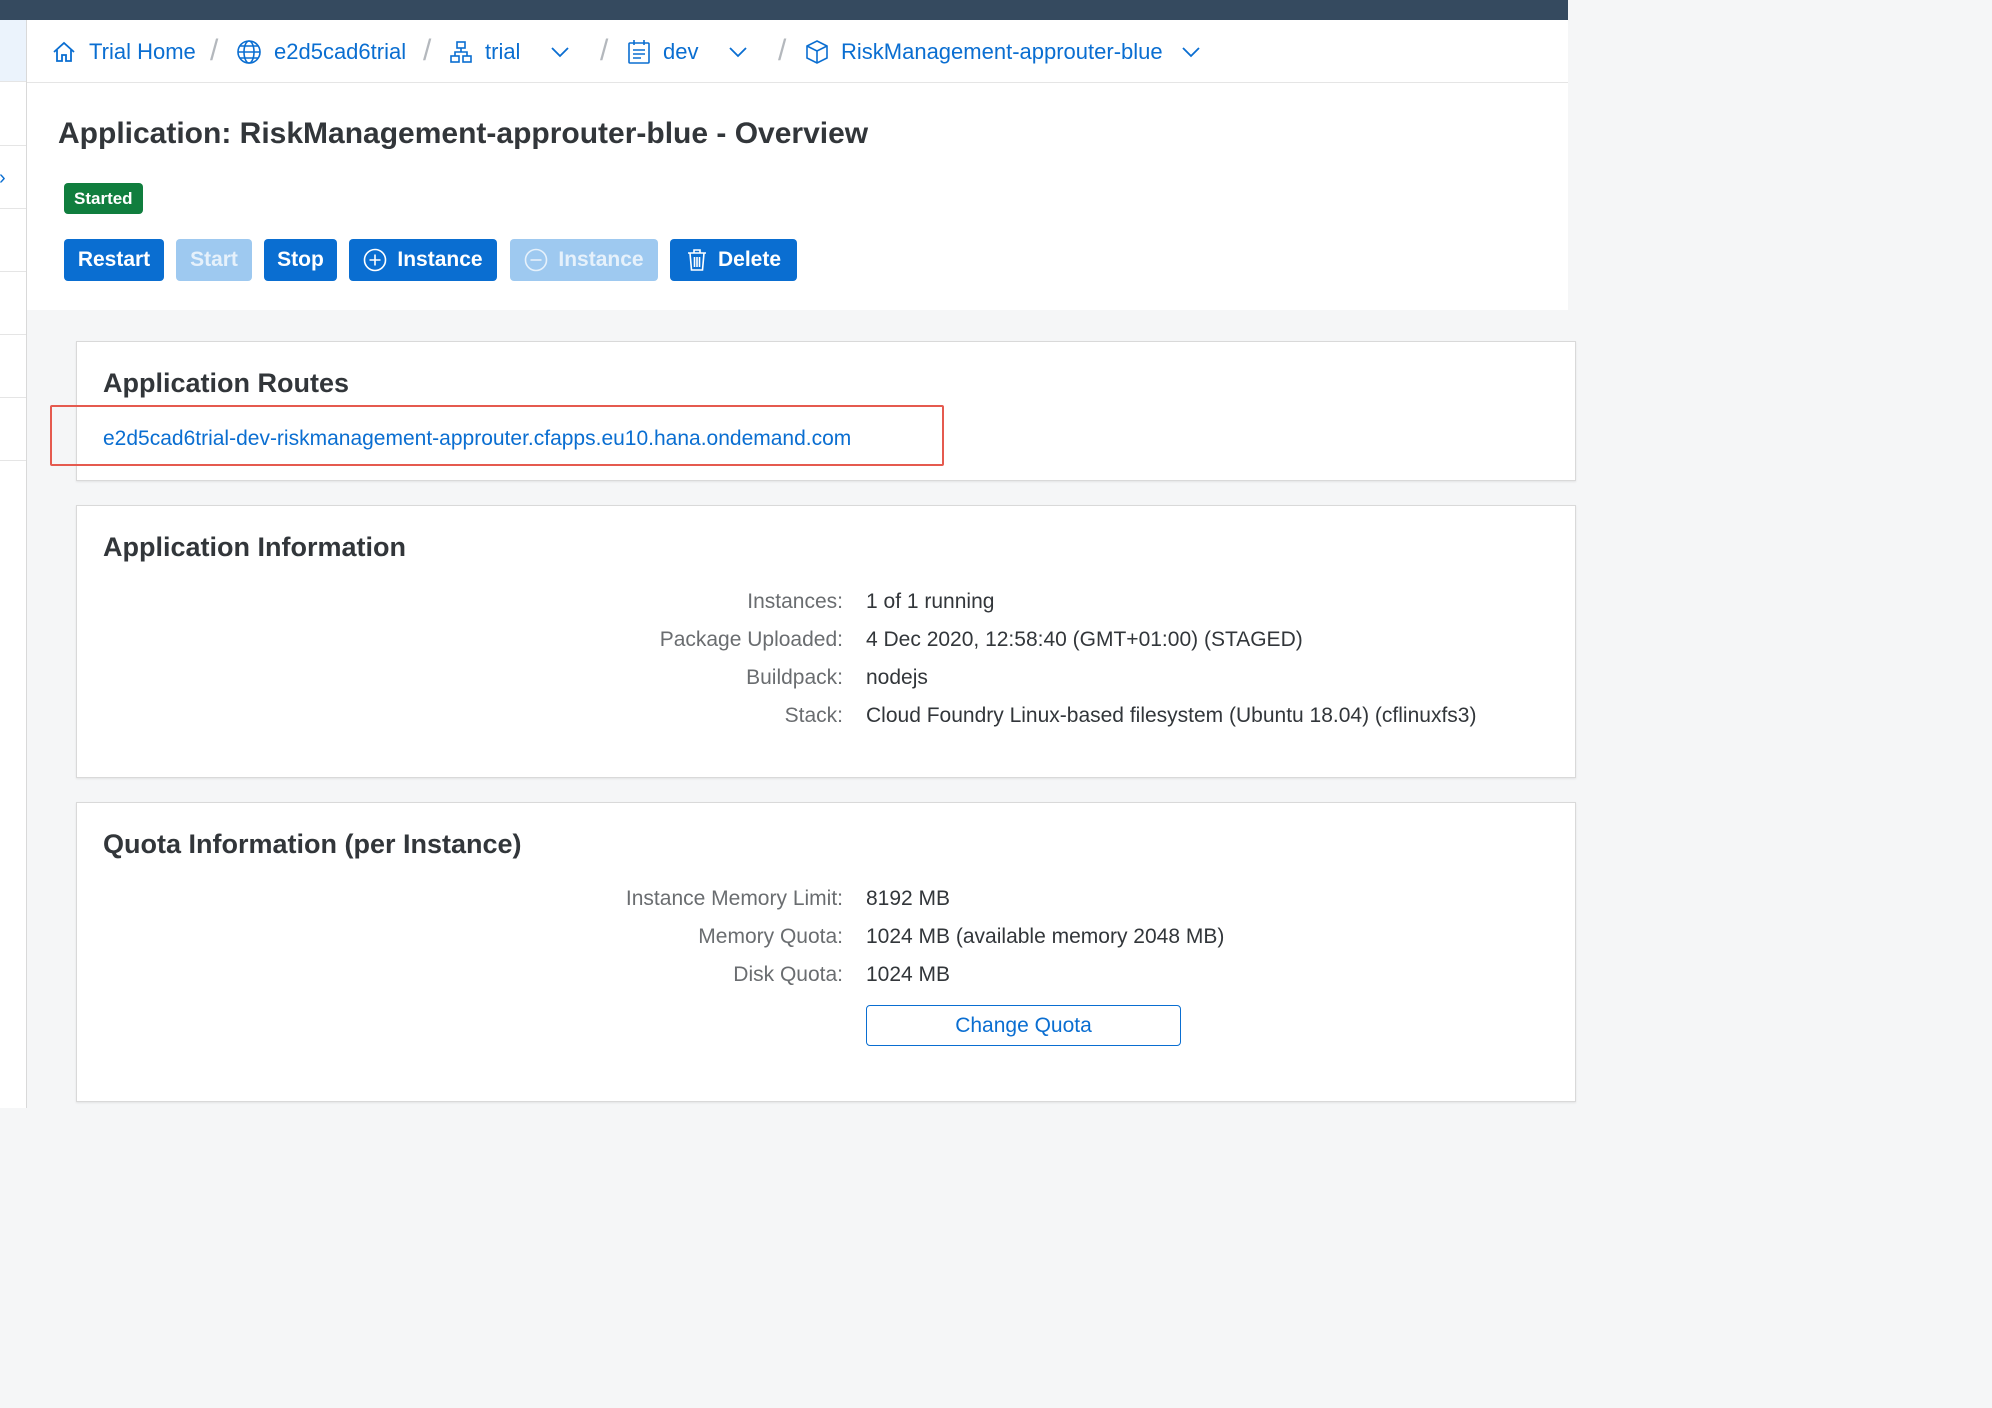  What do you see at coordinates (908, 974) in the screenshot?
I see `quota-value: 1024 MB` at bounding box center [908, 974].